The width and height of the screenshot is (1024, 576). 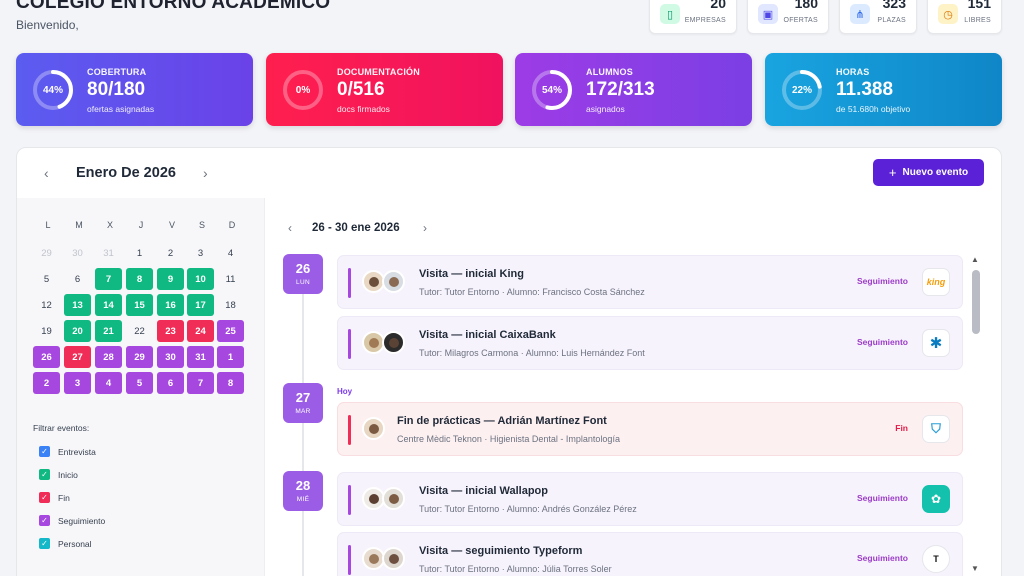 I want to click on stat-empresas: ▯ 20 EMPRESAS, so click(x=693, y=17).